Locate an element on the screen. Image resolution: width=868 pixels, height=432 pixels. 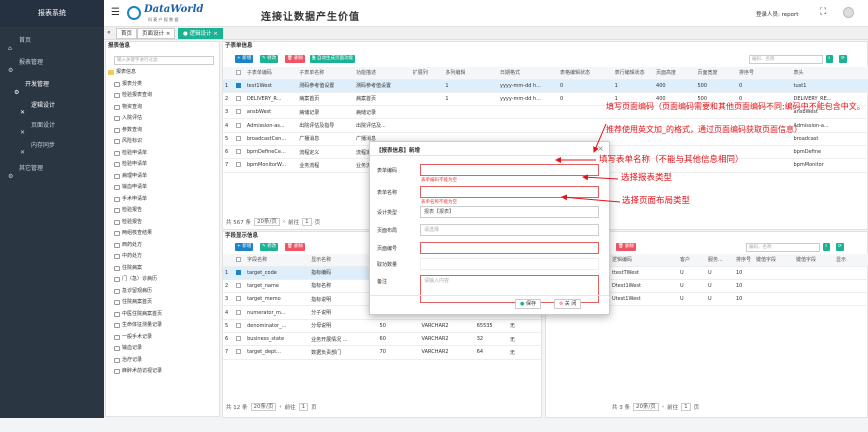
arrow-to-type is located at coordinates (600, 177).